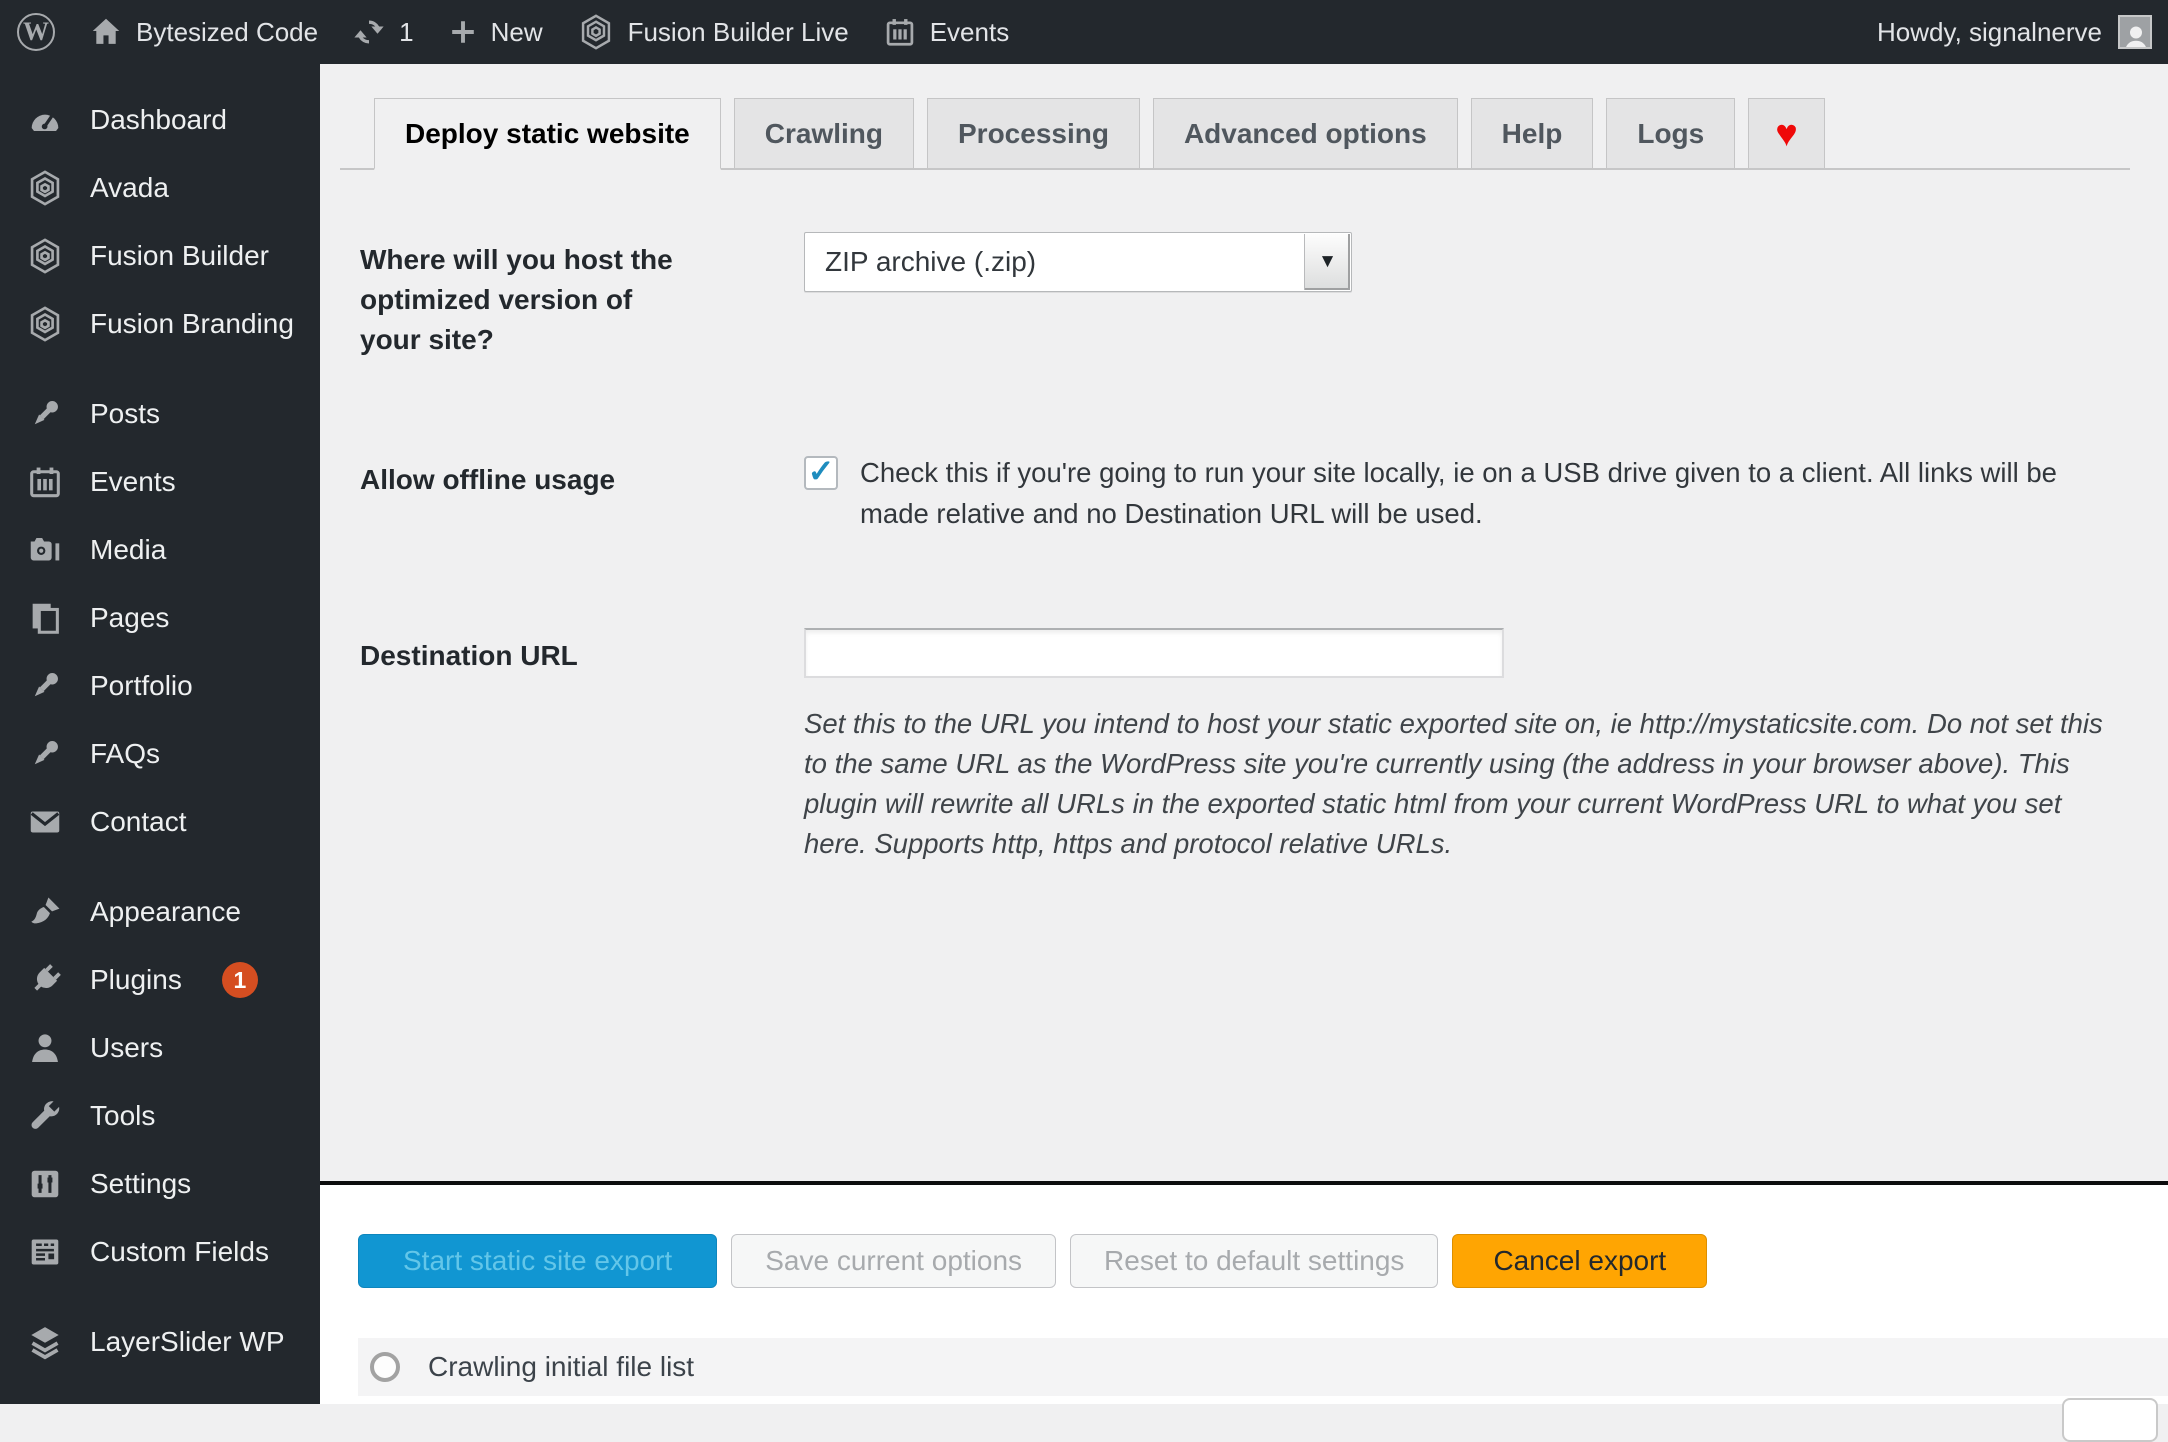 Image resolution: width=2168 pixels, height=1442 pixels. Describe the element at coordinates (385, 1367) in the screenshot. I see `progress-step-radio` at that location.